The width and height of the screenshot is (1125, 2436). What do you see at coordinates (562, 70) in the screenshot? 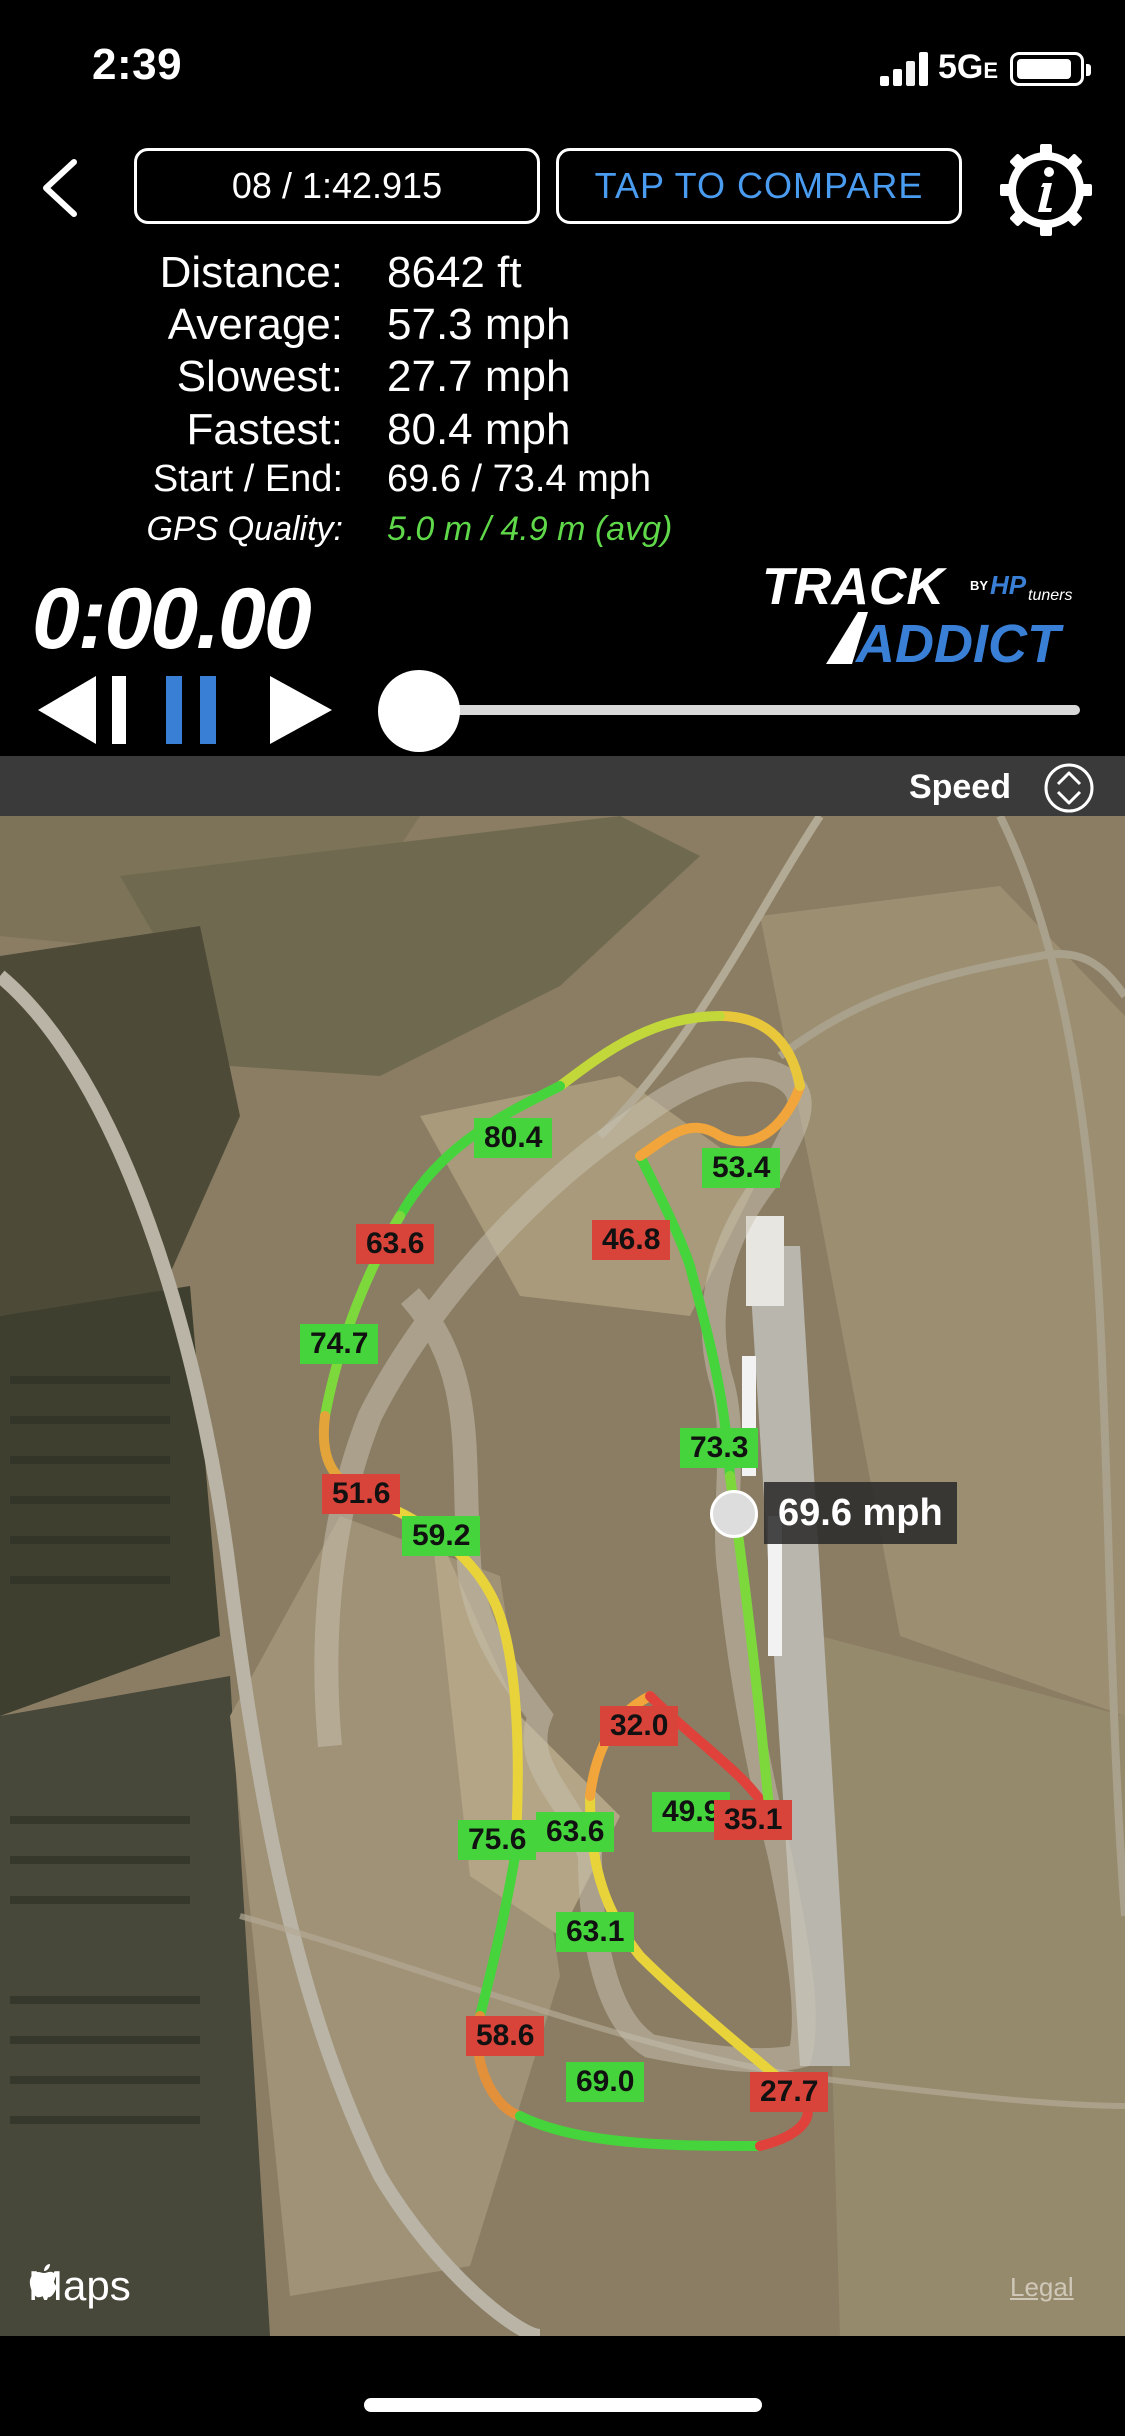
I see `status-bar: 2:39 5GE` at bounding box center [562, 70].